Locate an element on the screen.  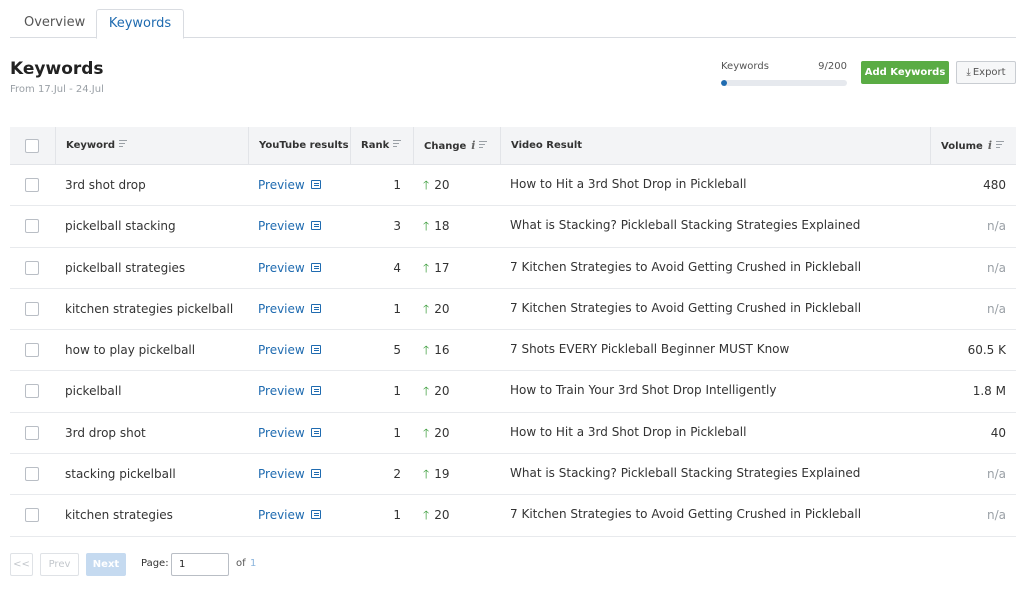
select-all-checkbox is located at coordinates (32, 146).